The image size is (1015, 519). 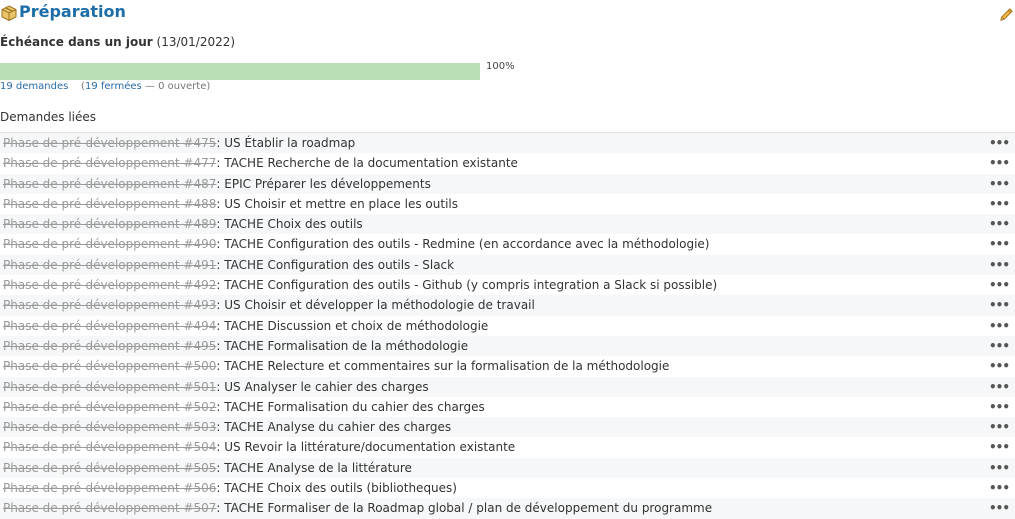 What do you see at coordinates (109, 427) in the screenshot?
I see `issue-link: Phase de pré-développement #503` at bounding box center [109, 427].